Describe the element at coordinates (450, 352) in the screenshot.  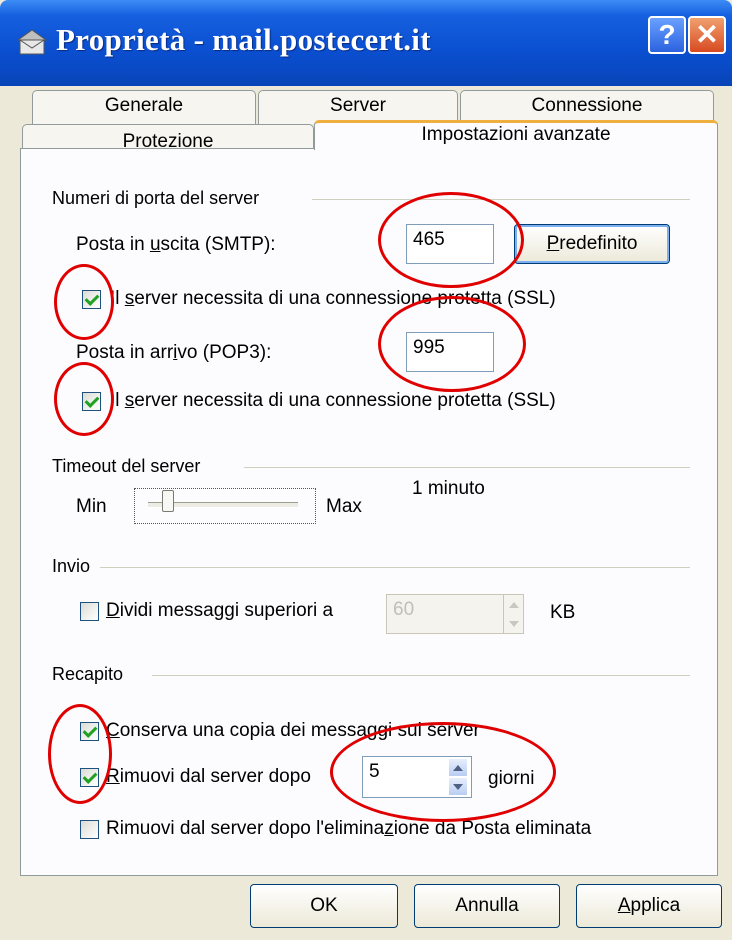
I see `pop3-port-input: 995` at that location.